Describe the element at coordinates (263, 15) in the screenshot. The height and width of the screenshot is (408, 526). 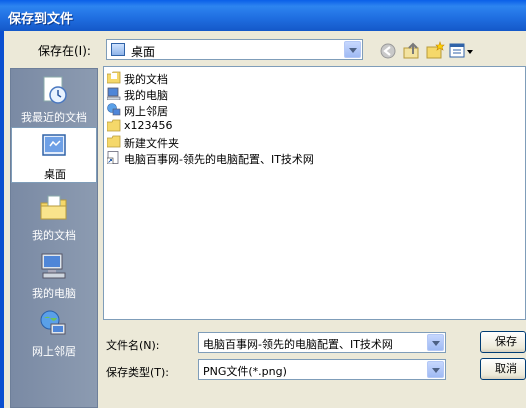
I see `title-bar: 保存到文件` at that location.